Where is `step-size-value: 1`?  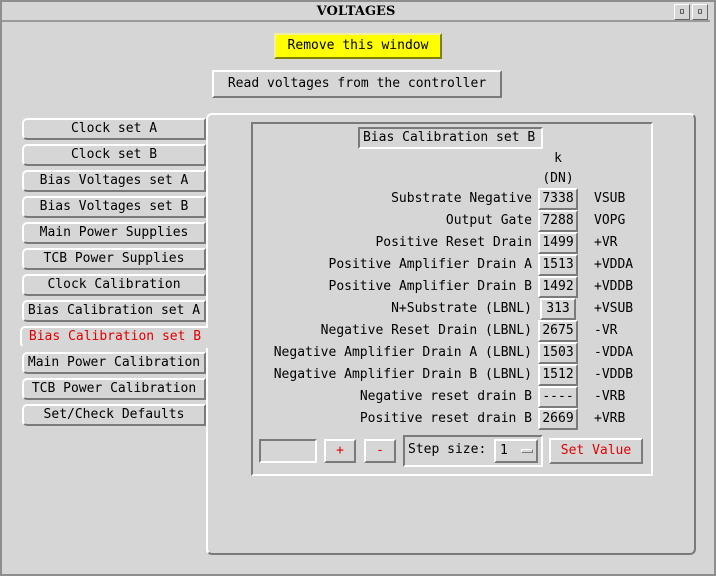
step-size-value: 1 is located at coordinates (504, 450).